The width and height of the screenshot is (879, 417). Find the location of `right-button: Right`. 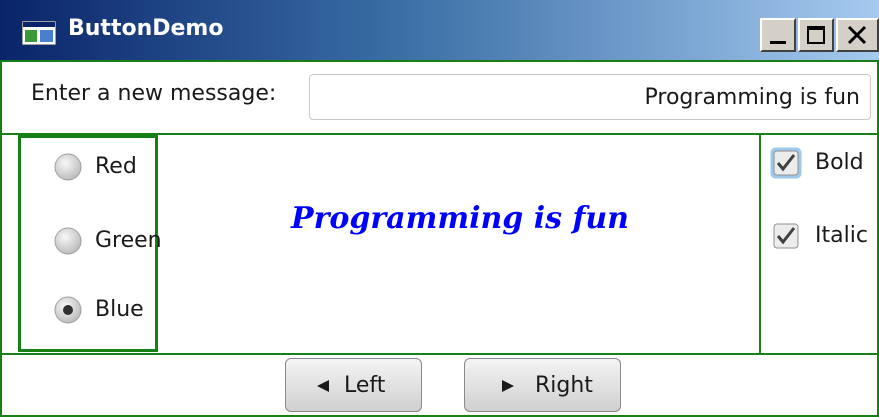

right-button: Right is located at coordinates (542, 385).